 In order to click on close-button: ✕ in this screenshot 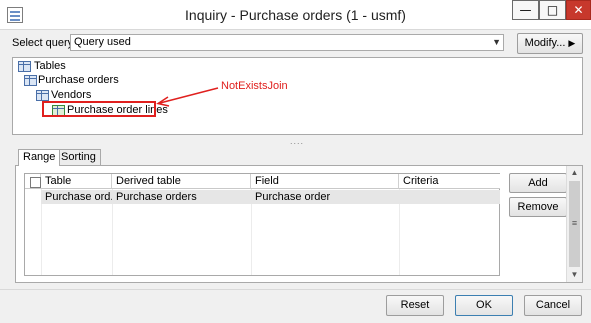, I will do `click(578, 10)`.